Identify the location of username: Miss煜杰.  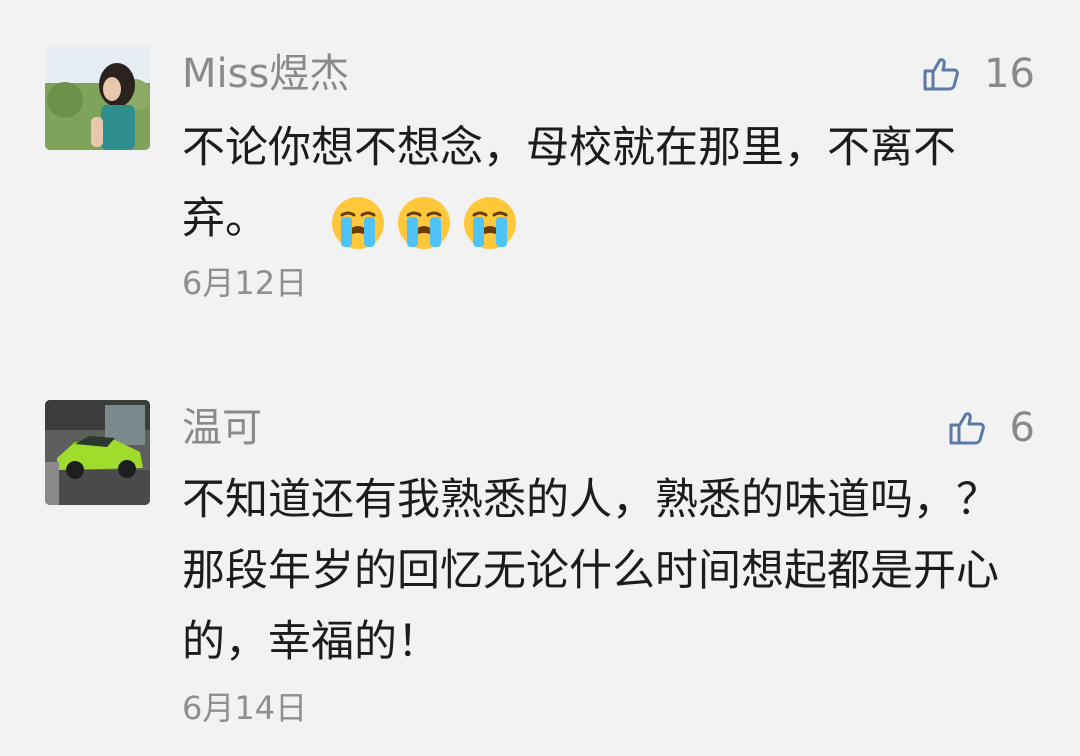
(265, 74).